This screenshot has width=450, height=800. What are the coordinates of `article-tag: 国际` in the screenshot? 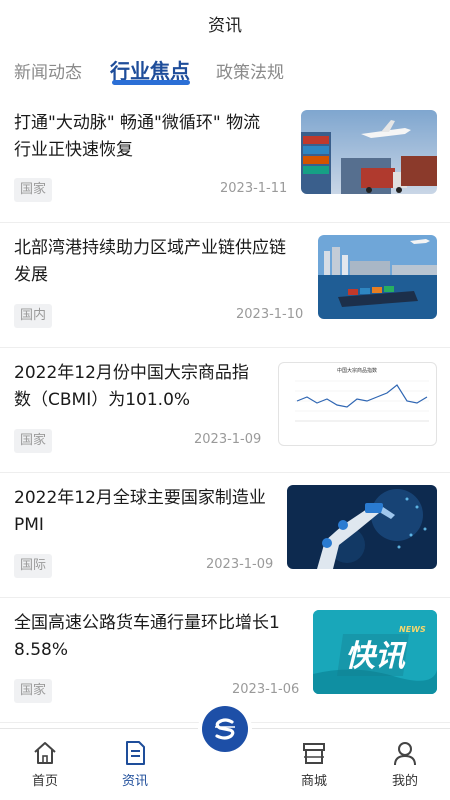 It's located at (33, 566).